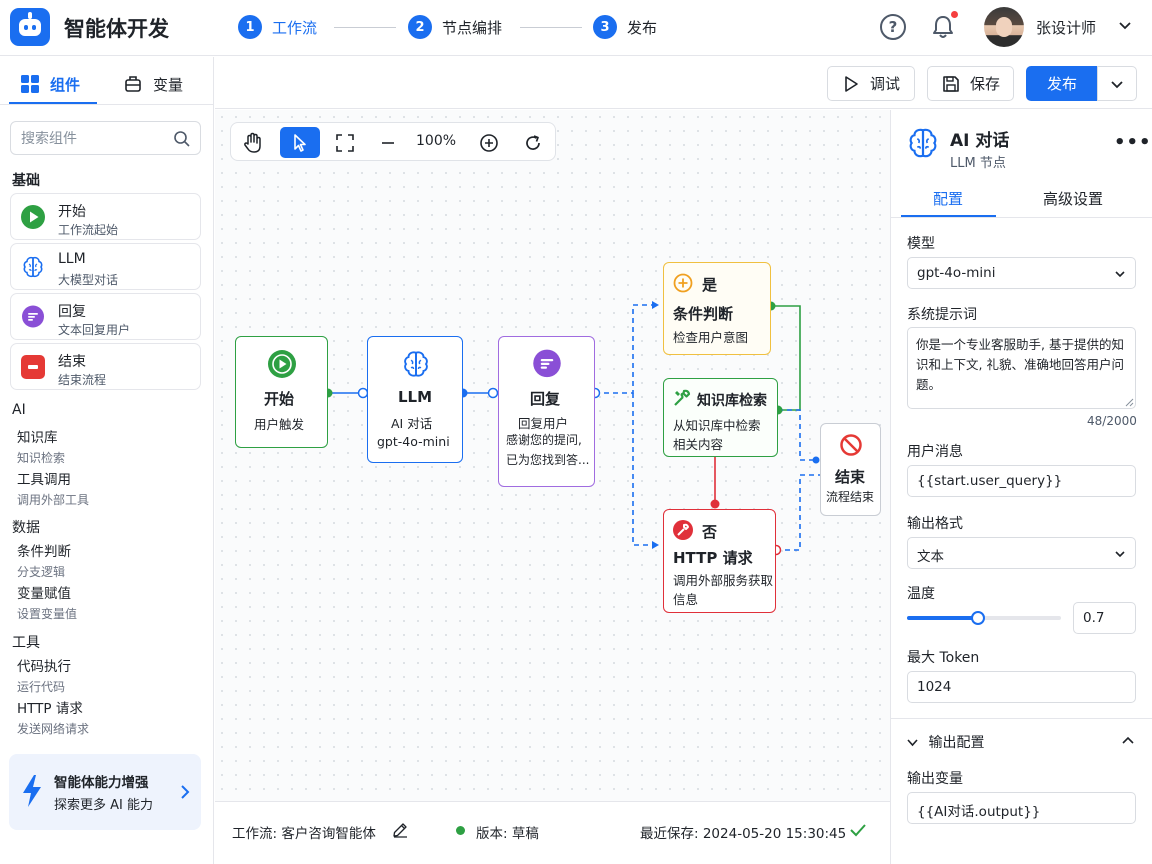  Describe the element at coordinates (1128, 740) in the screenshot. I see `chevron-up-icon` at that location.